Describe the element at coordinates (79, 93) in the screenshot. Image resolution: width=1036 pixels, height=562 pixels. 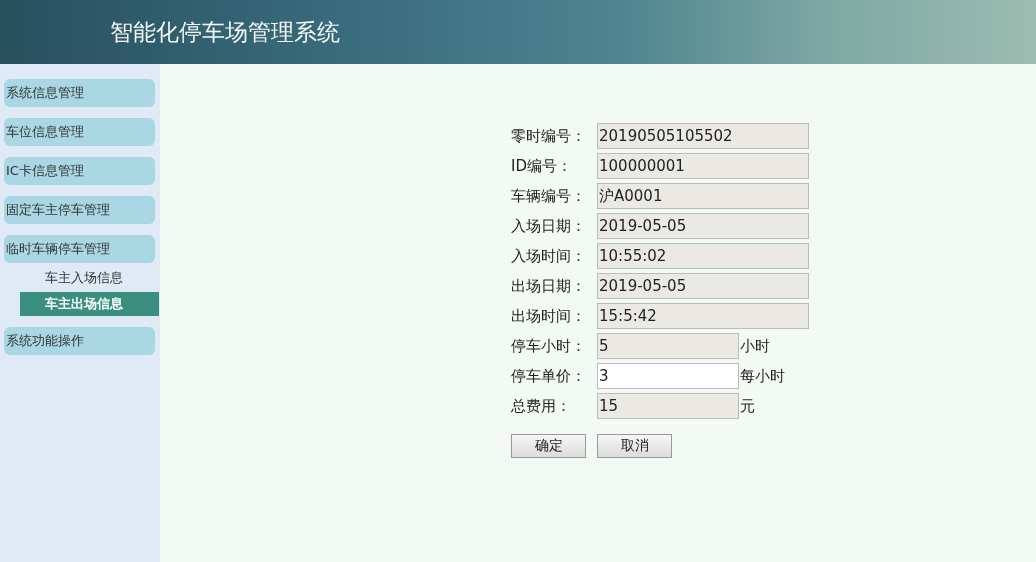
I see `sidebar-item: 系统信息管理` at that location.